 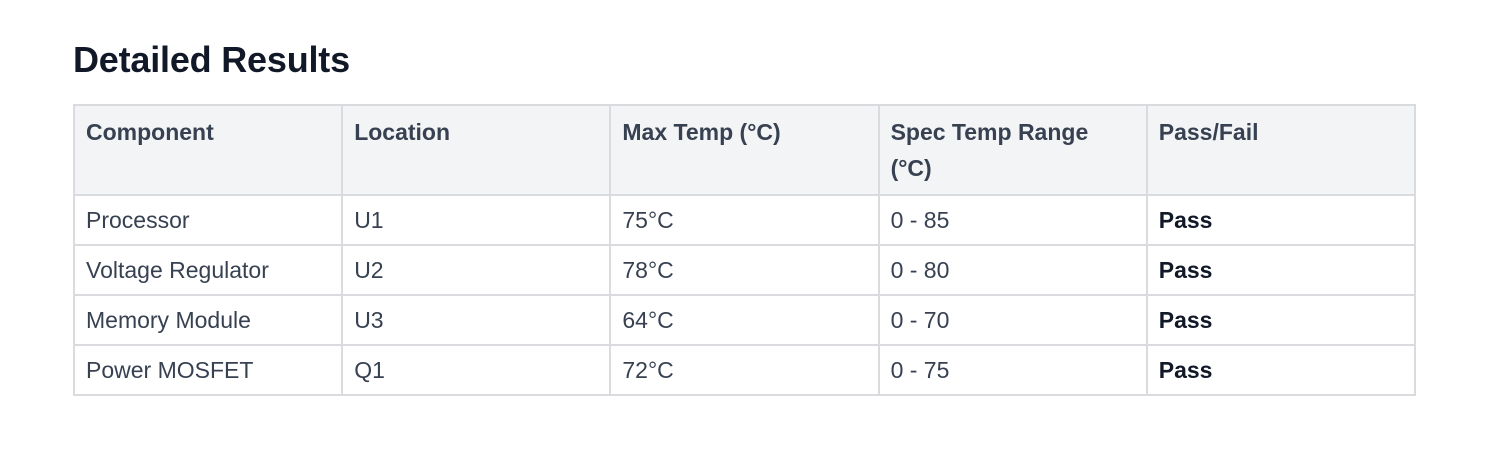 I want to click on cell-component: Power MOSFET, so click(x=208, y=370).